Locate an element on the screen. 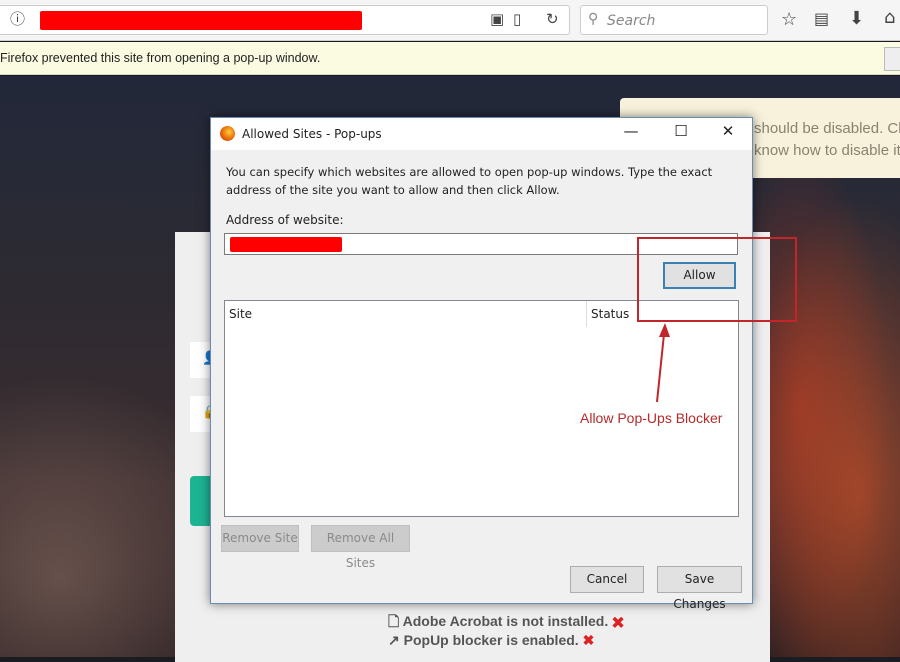  annotation-label: Allow Pop-Ups Blocker is located at coordinates (651, 418).